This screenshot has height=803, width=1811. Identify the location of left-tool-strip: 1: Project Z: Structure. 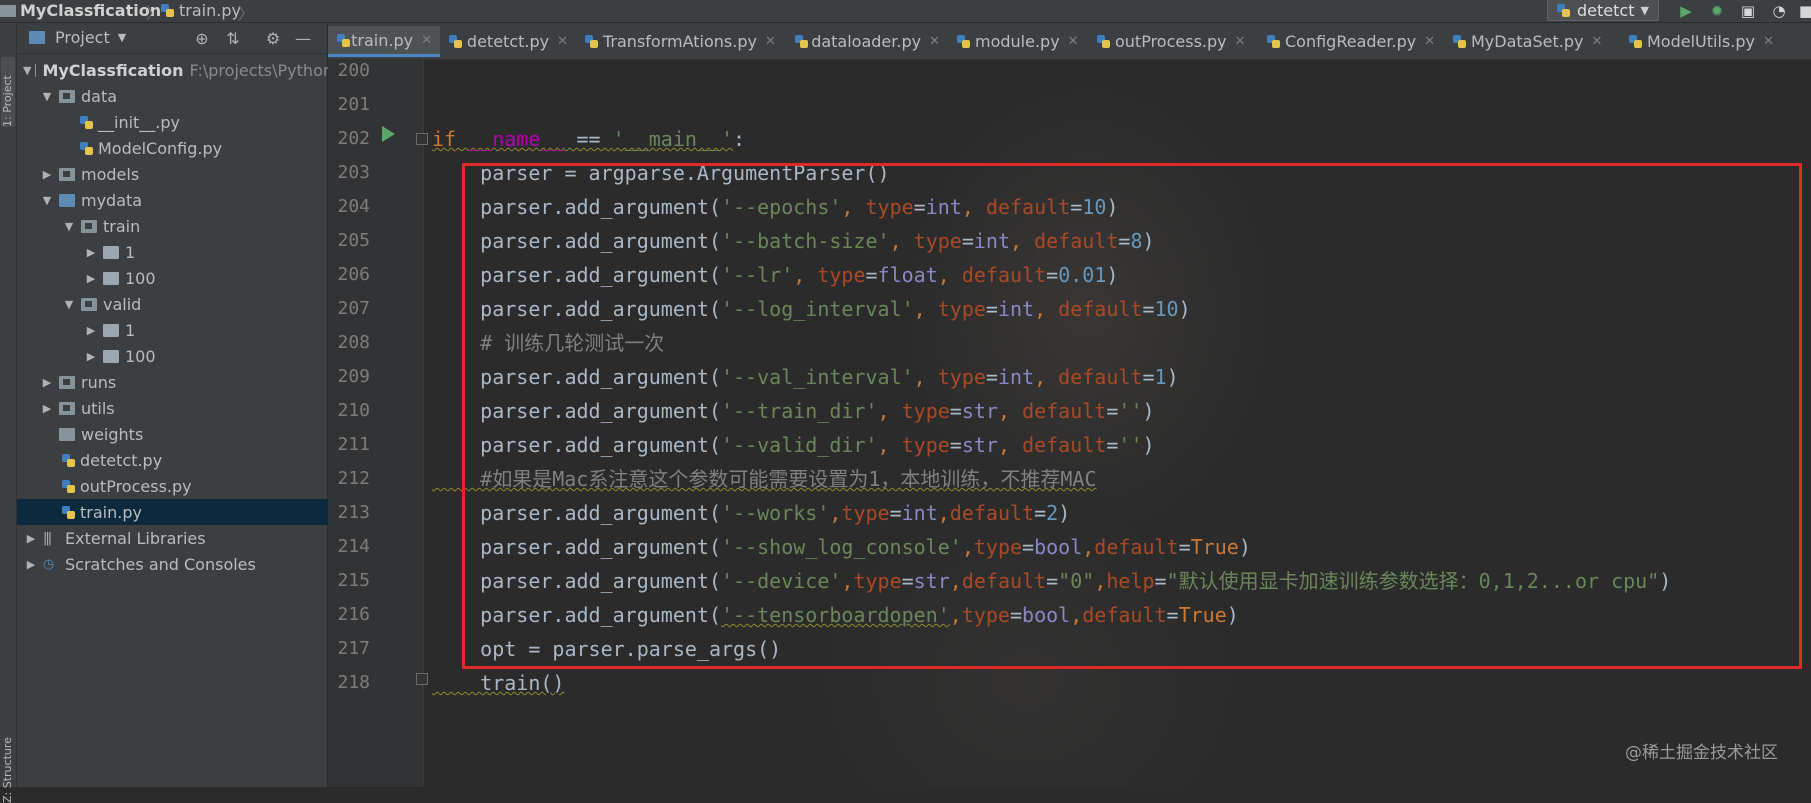
(8, 413).